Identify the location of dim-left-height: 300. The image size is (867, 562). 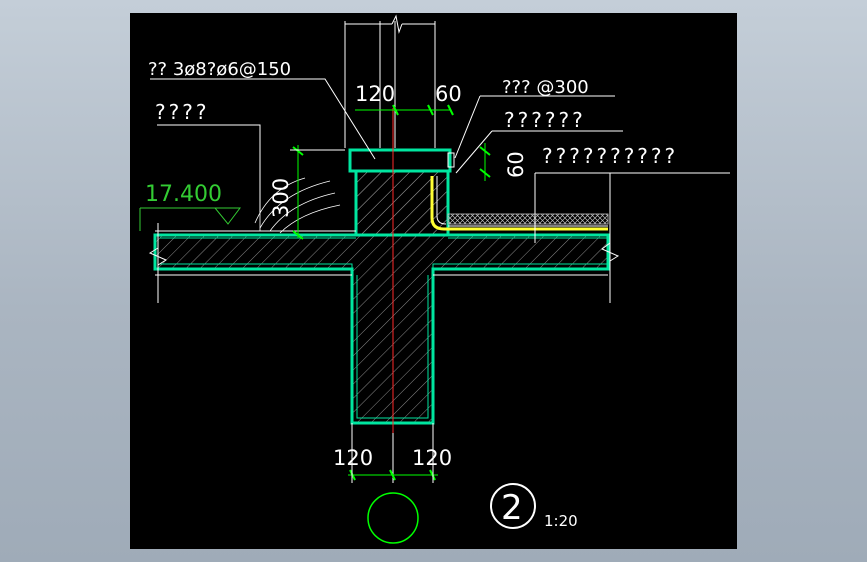
(281, 198).